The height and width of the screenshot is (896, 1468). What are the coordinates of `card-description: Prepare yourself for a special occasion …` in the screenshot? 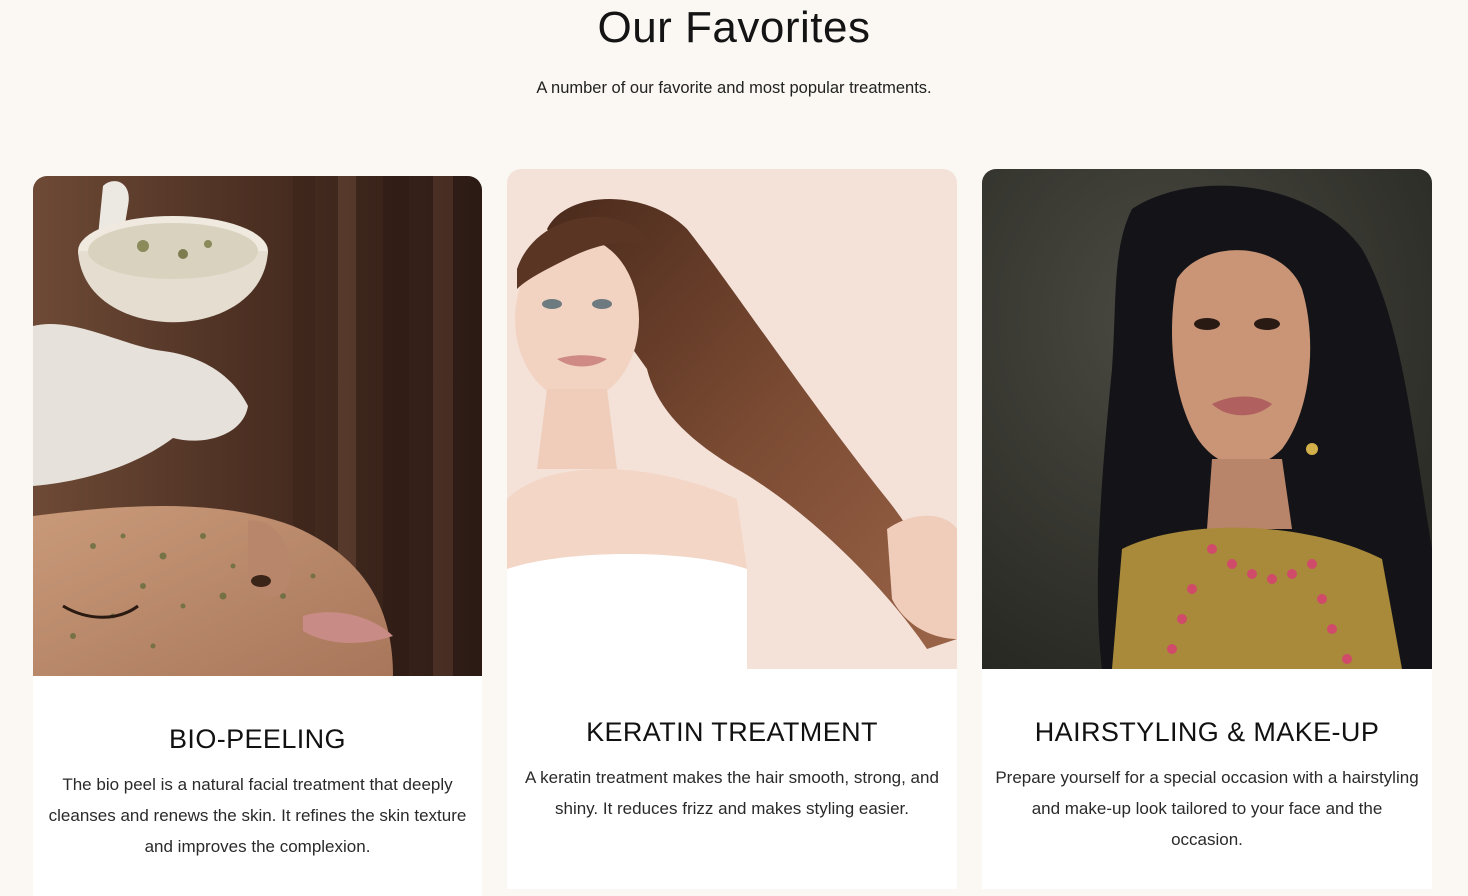 It's located at (1207, 808).